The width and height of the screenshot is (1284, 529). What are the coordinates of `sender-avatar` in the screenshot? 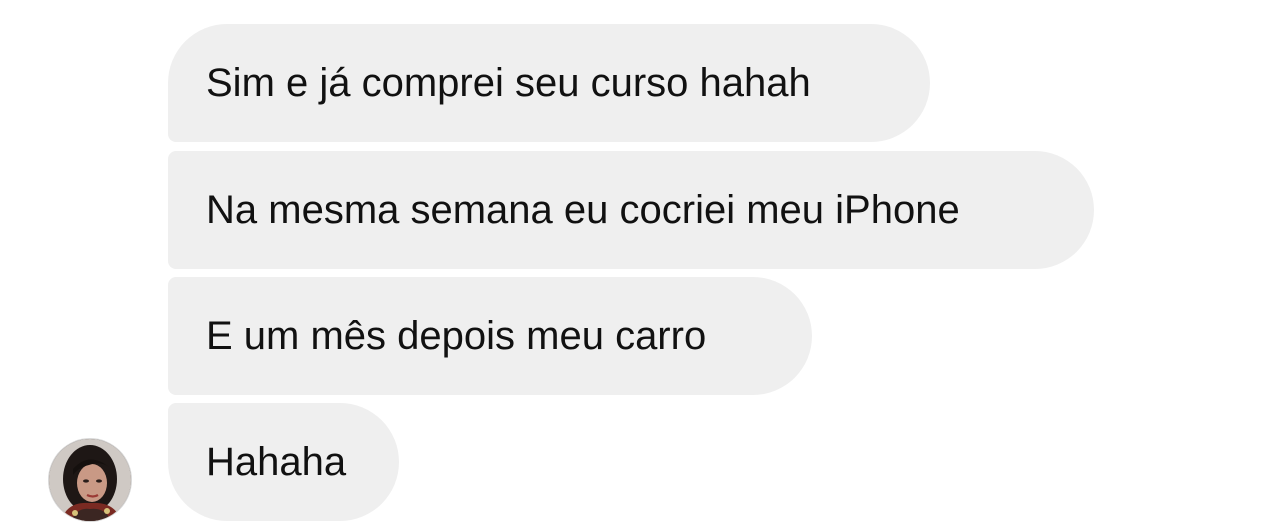 It's located at (90, 480).